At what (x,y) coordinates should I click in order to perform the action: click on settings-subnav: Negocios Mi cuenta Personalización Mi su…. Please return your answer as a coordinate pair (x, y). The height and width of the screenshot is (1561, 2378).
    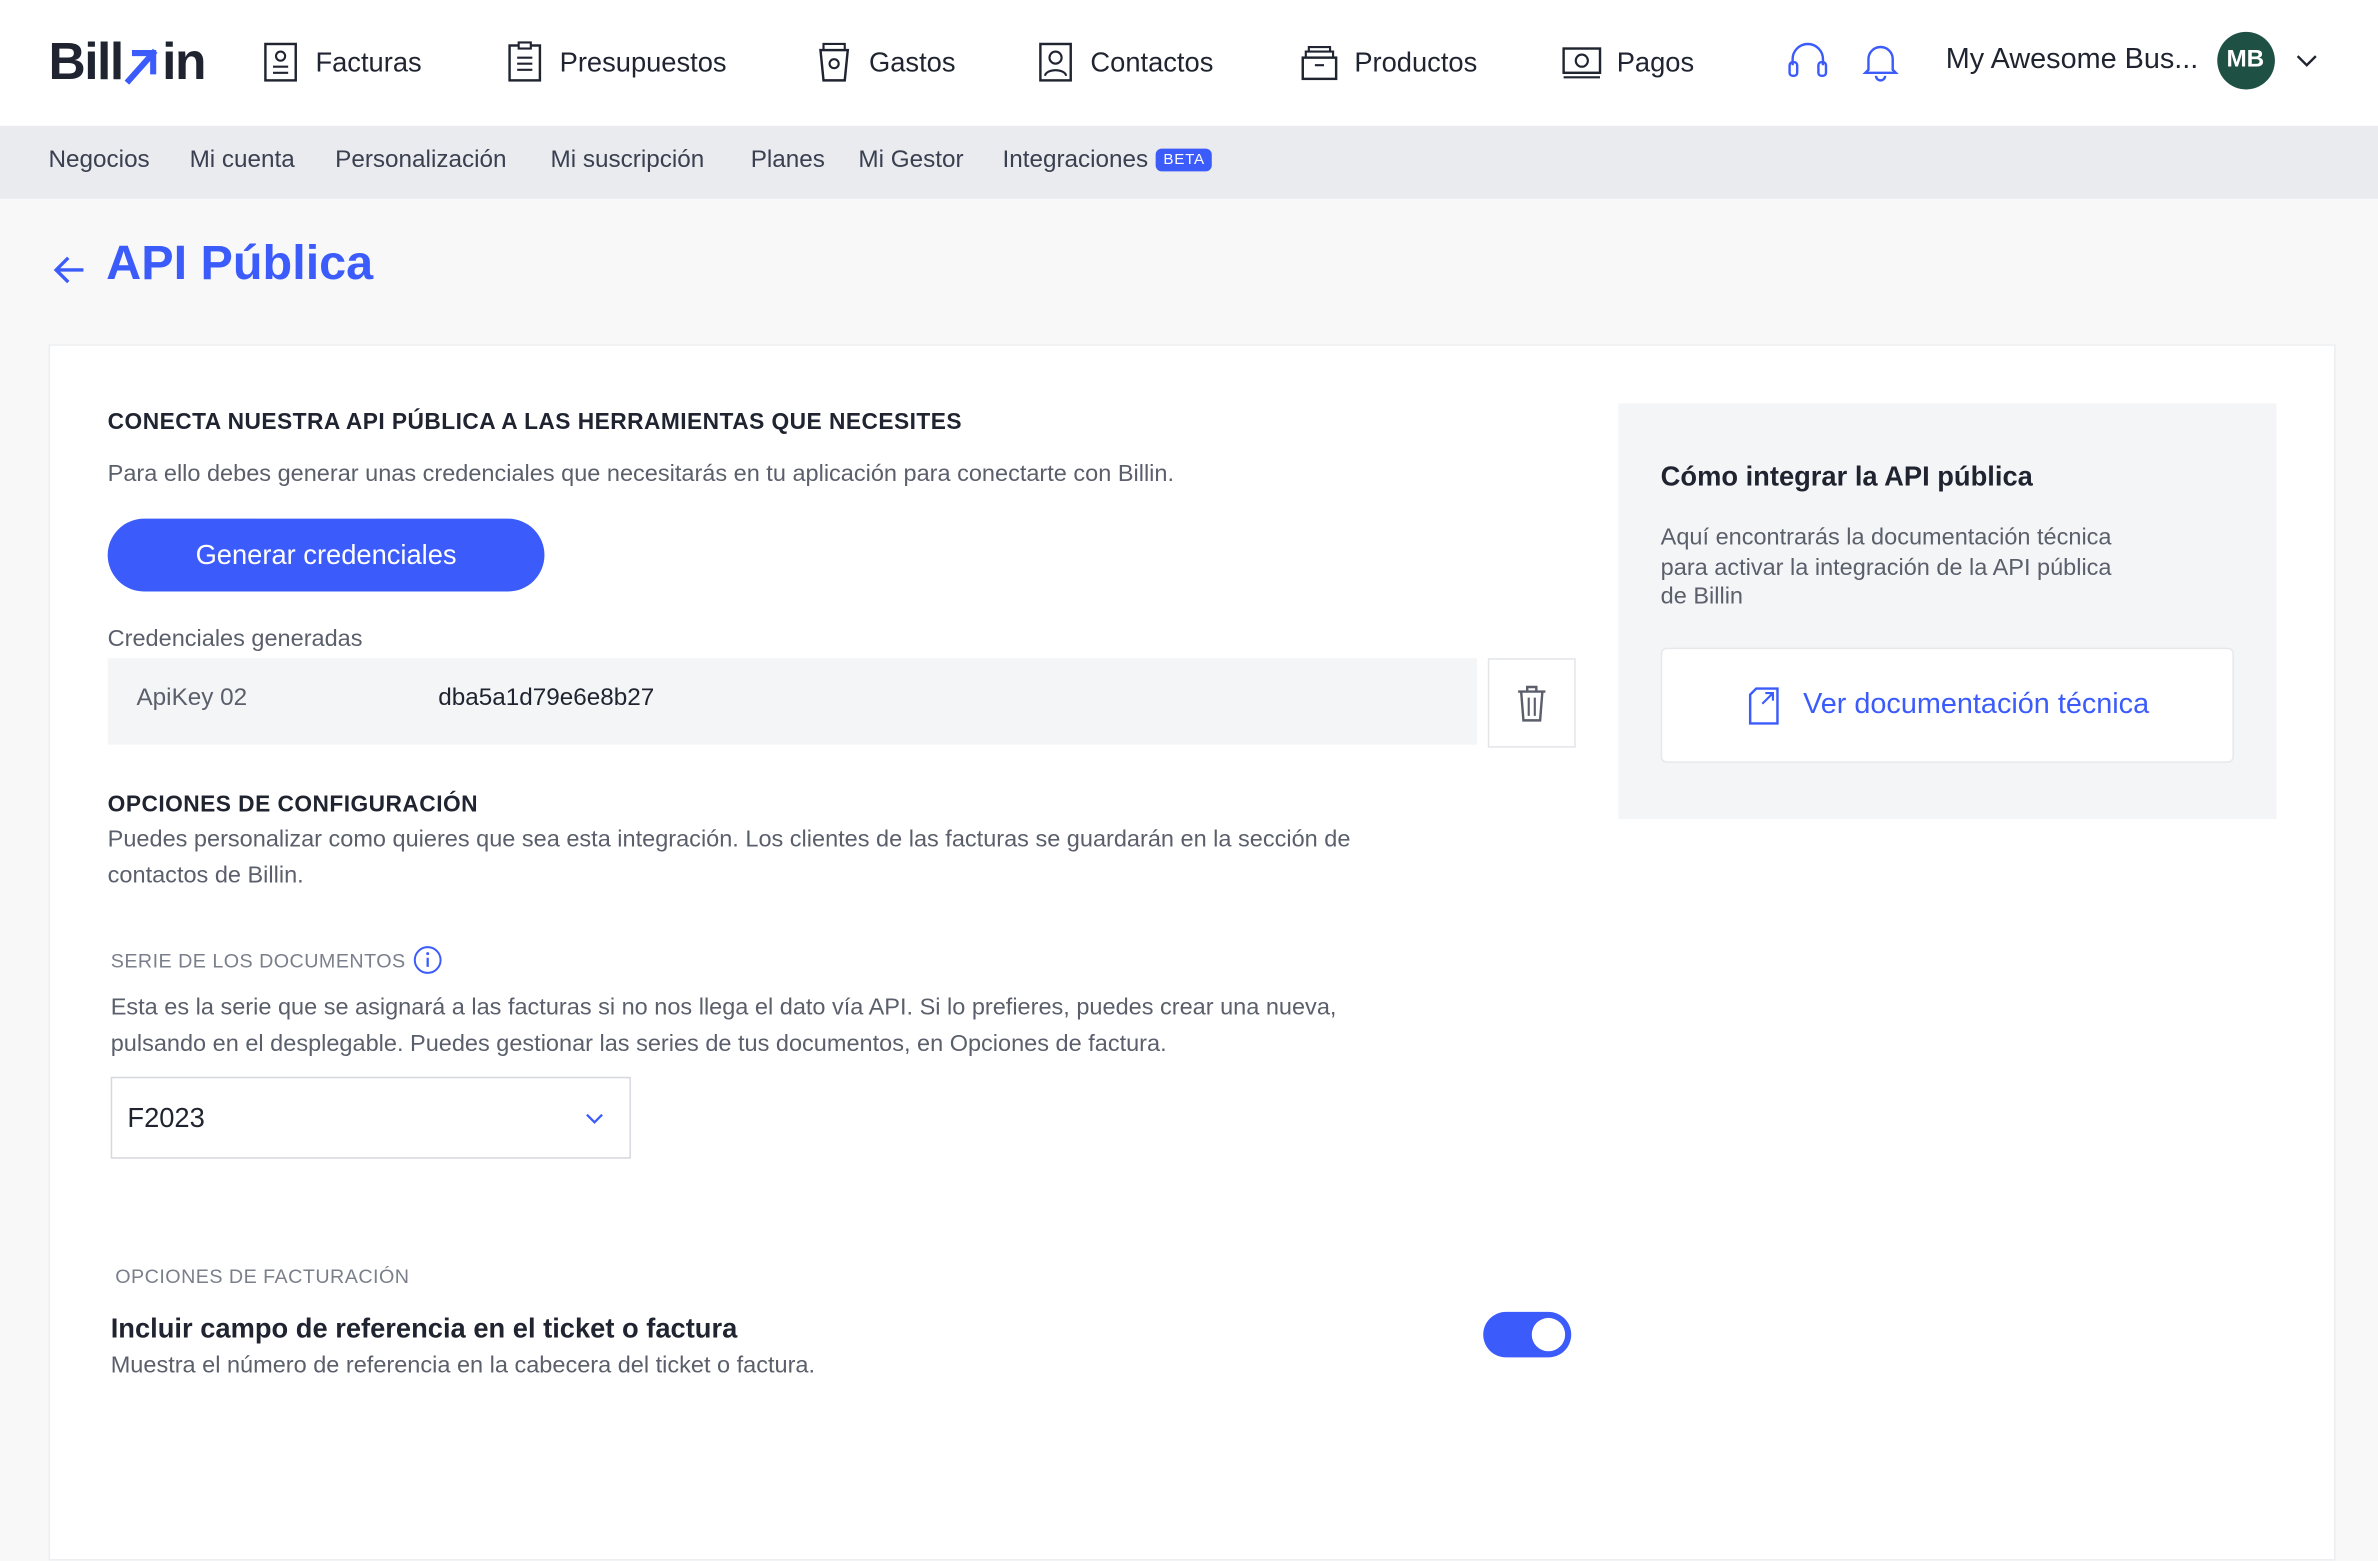
    Looking at the image, I should click on (1189, 162).